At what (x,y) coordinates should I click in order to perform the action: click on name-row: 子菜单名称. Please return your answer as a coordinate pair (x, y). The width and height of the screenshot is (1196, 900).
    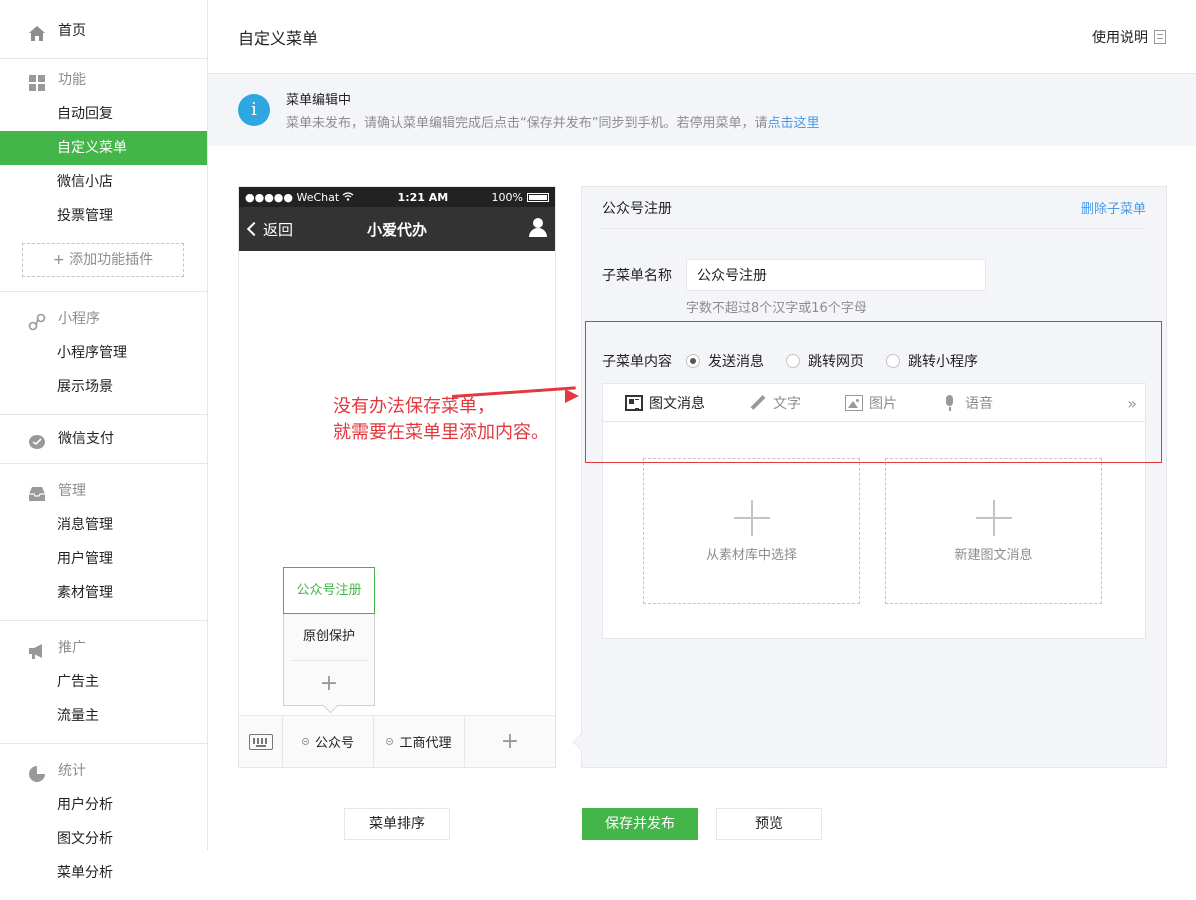
    Looking at the image, I should click on (794, 275).